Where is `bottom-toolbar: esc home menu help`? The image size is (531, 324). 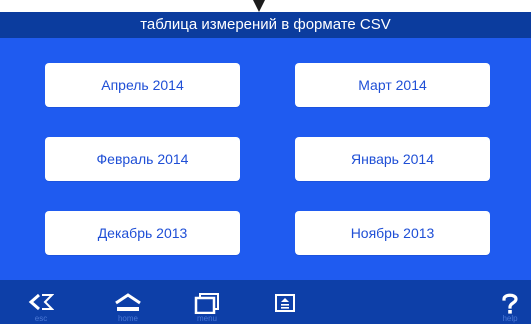 bottom-toolbar: esc home menu help is located at coordinates (265, 302).